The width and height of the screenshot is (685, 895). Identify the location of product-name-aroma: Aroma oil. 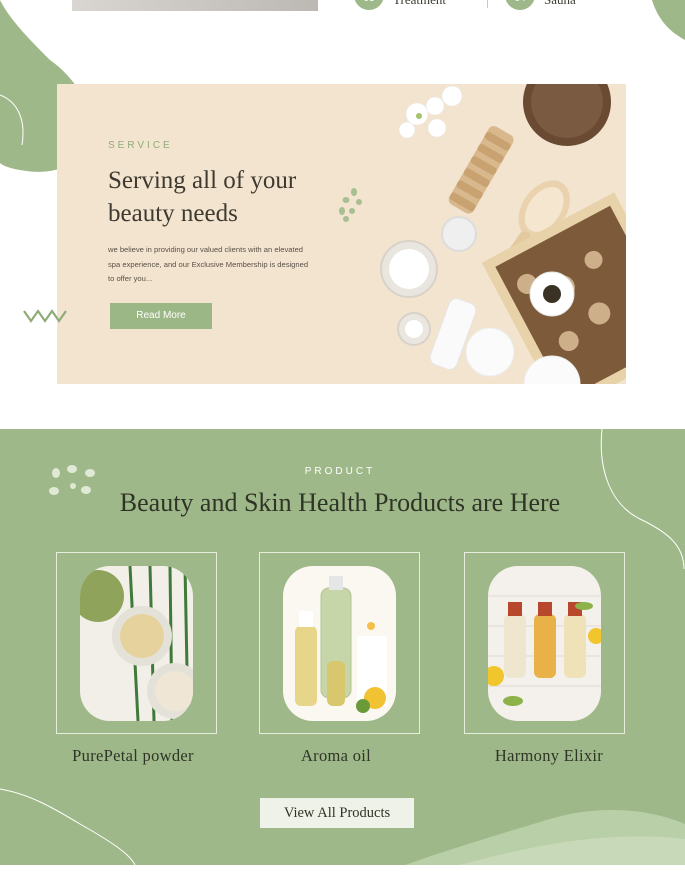
(336, 756).